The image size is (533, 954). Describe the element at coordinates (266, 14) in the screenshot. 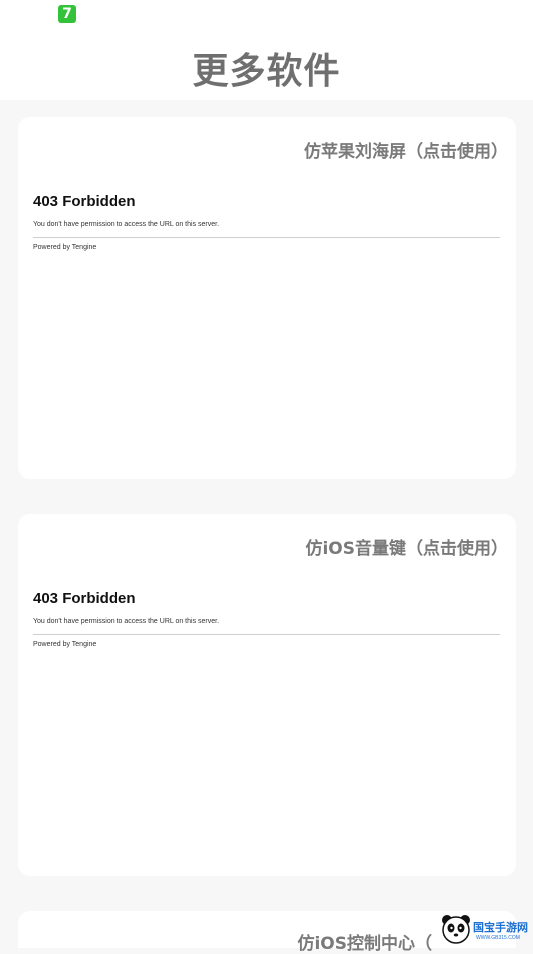

I see `status-bar: 7` at that location.